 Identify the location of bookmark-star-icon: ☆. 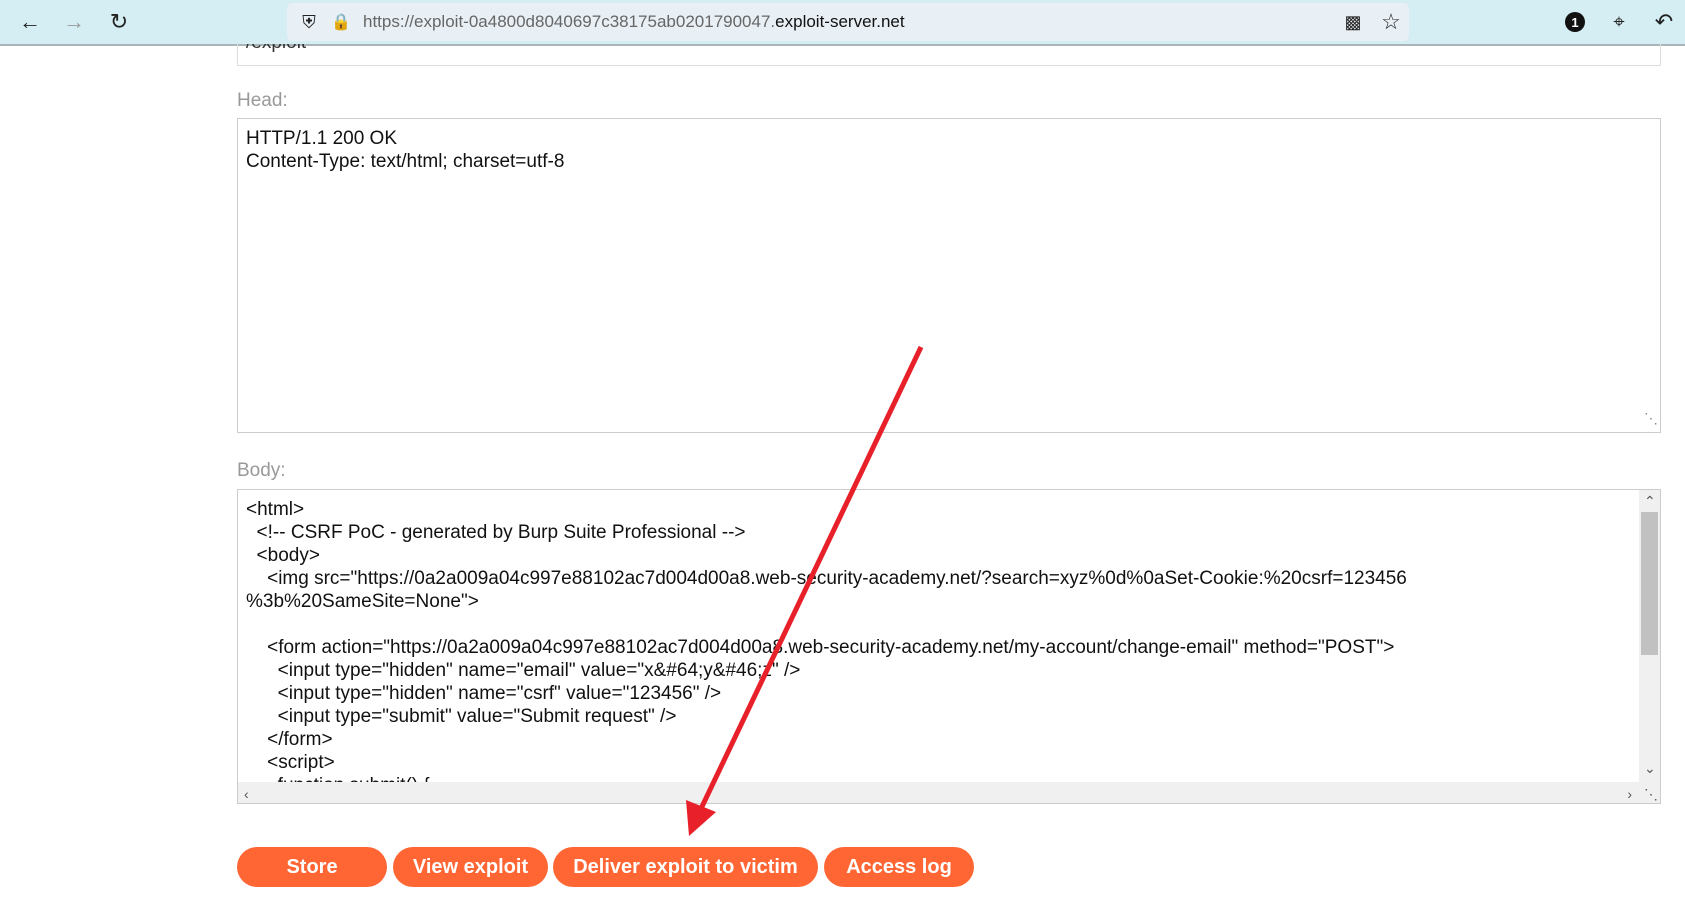
(1391, 22).